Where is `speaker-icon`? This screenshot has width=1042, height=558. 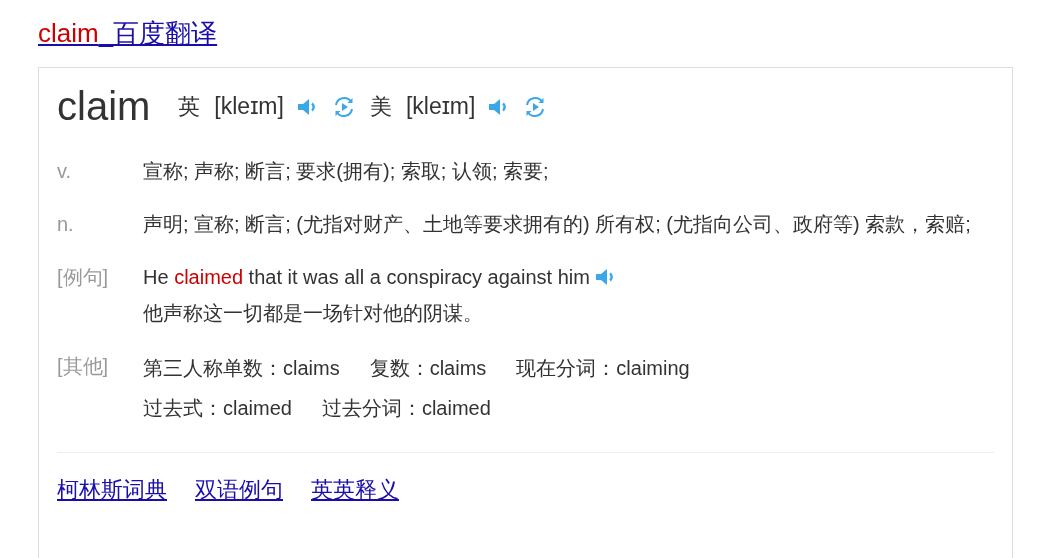
speaker-icon is located at coordinates (604, 277).